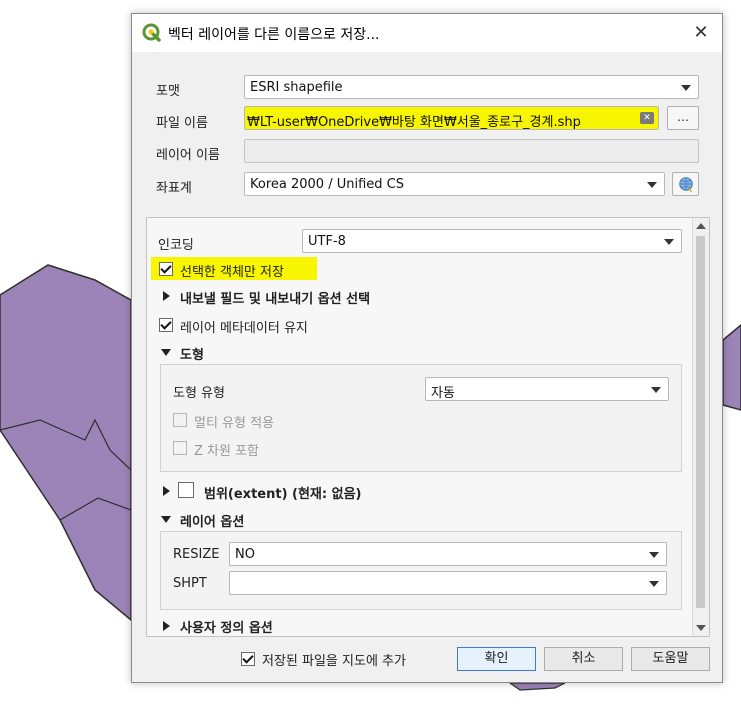 Image resolution: width=741 pixels, height=714 pixels. I want to click on scroll-up-icon, so click(701, 226).